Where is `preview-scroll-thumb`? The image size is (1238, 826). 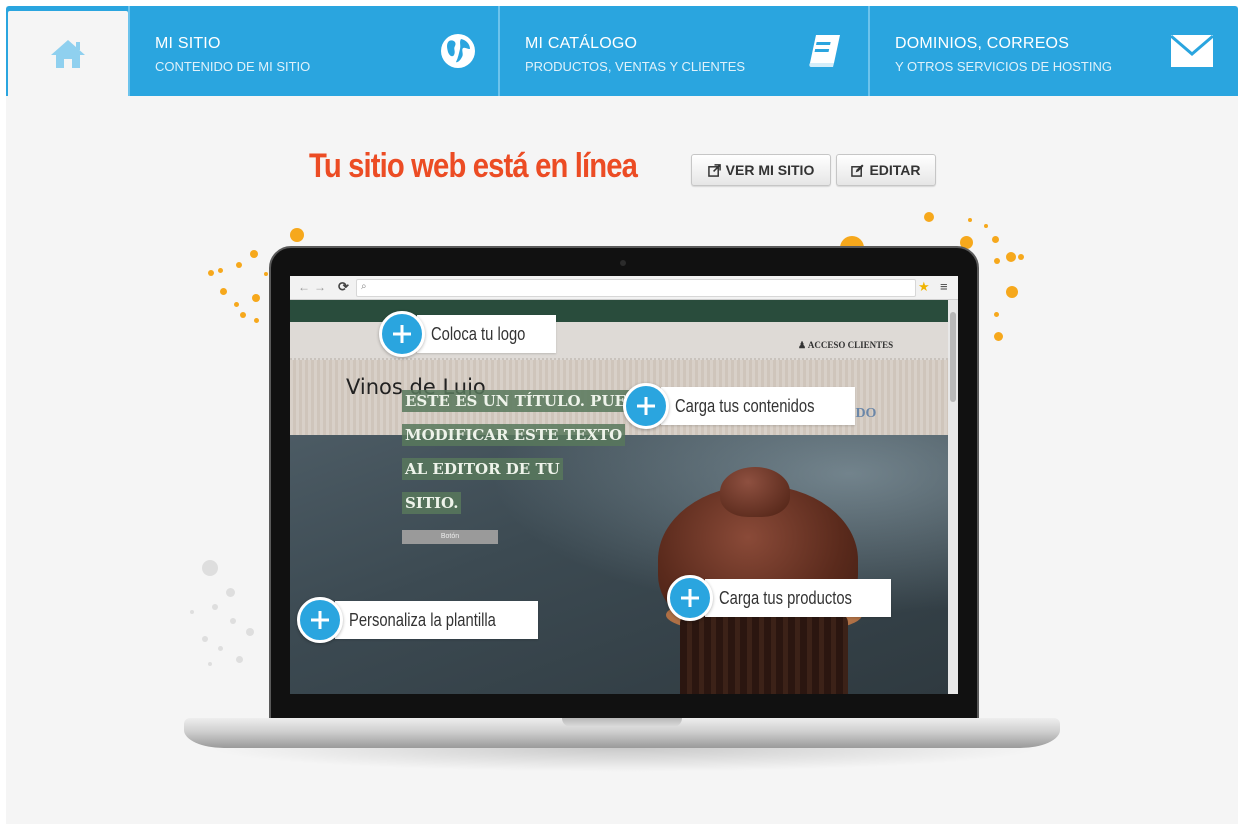 preview-scroll-thumb is located at coordinates (953, 357).